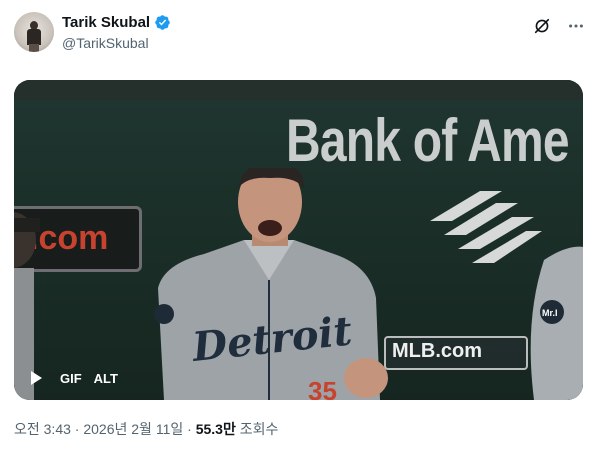  What do you see at coordinates (559, 26) in the screenshot?
I see `header-actions` at bounding box center [559, 26].